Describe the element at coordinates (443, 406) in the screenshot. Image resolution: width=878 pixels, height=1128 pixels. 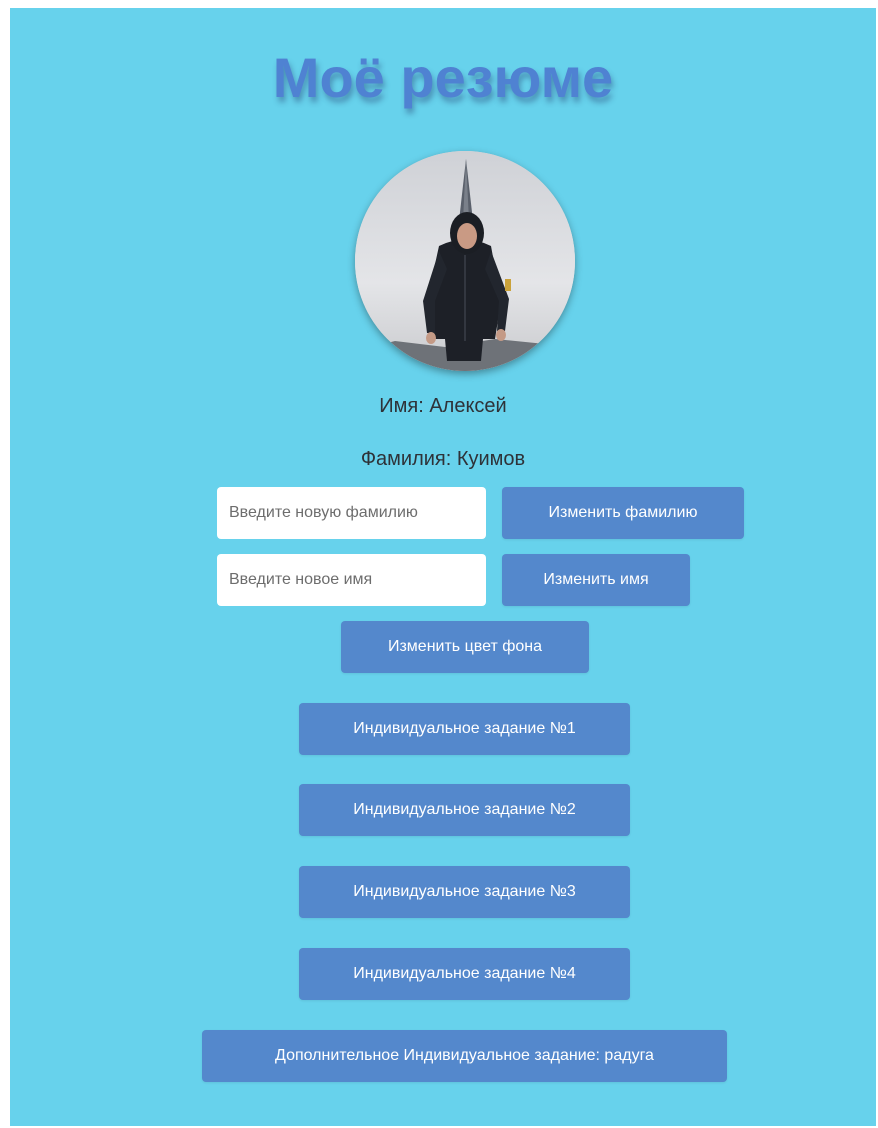
I see `name-display: Имя: Алексей` at that location.